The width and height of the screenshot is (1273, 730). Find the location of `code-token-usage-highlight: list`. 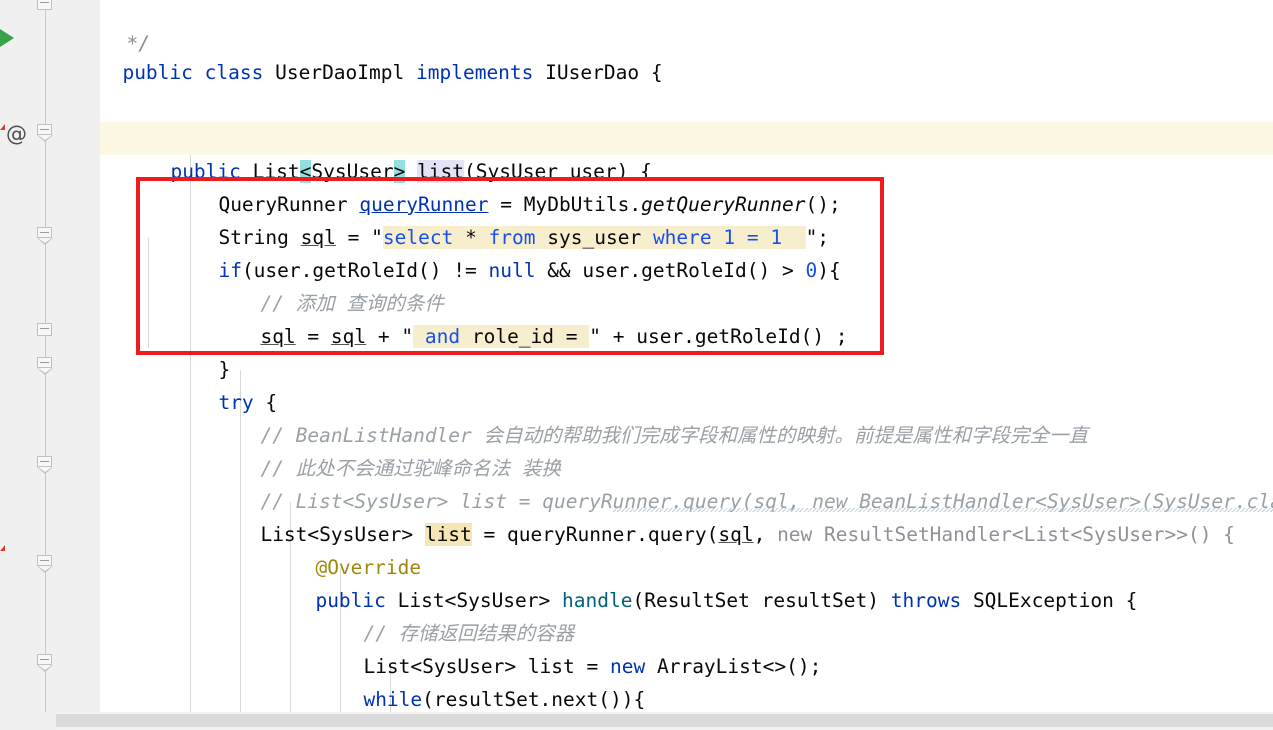

code-token-usage-highlight: list is located at coordinates (448, 534).